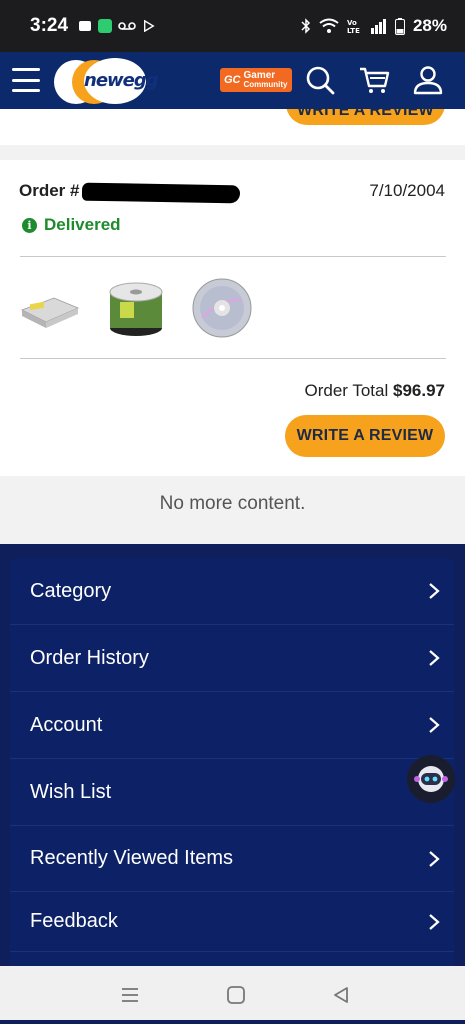  I want to click on menu-item-category: Category, so click(232, 591).